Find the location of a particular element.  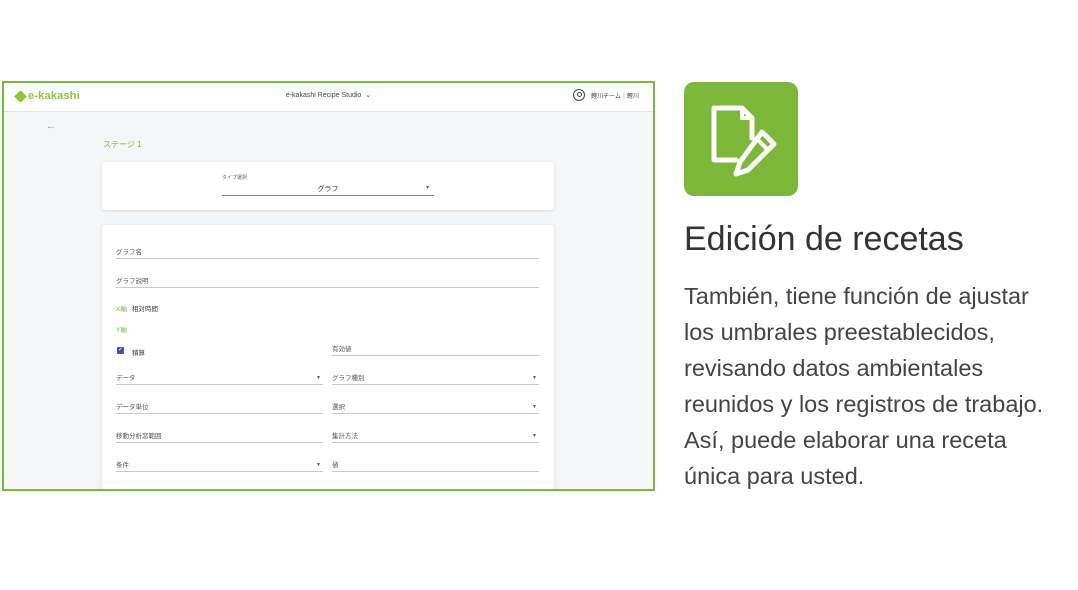

valid-value-placeholder: 有効値 is located at coordinates (342, 349).